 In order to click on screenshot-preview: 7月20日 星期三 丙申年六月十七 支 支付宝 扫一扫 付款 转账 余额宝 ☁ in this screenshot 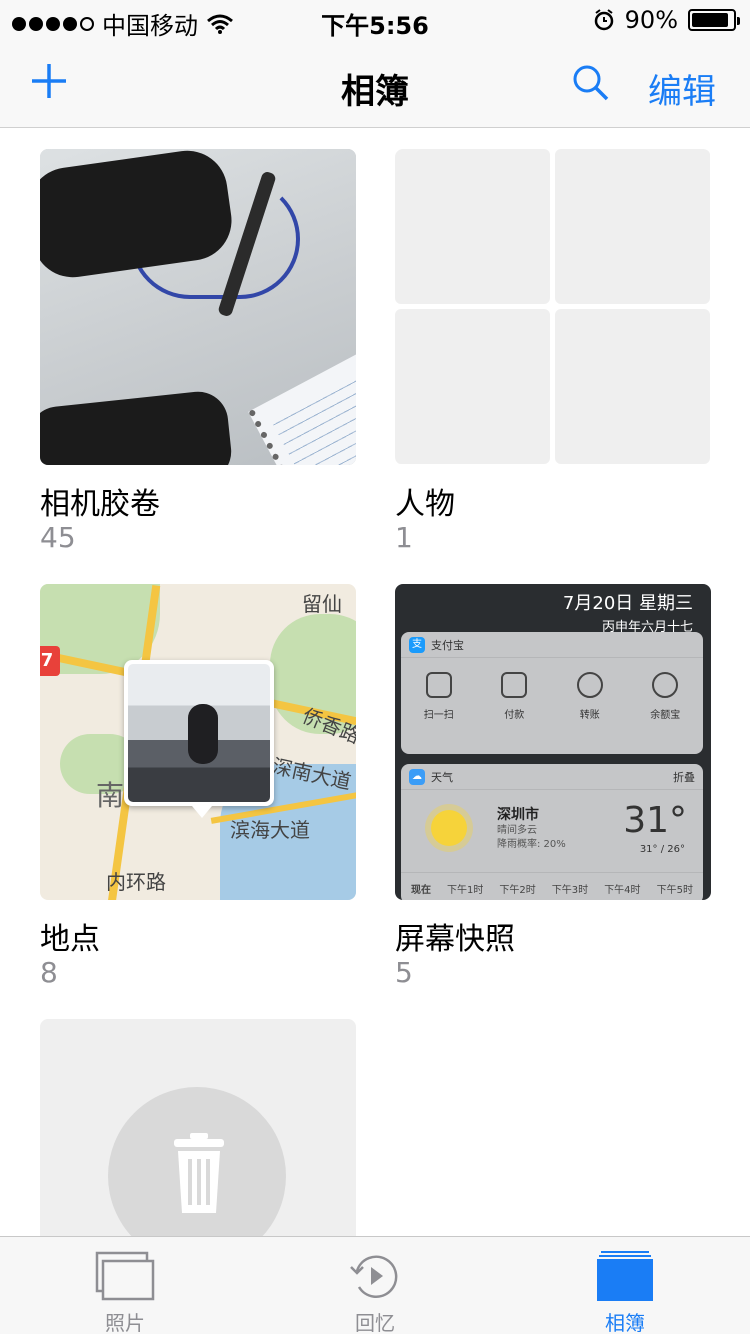, I will do `click(553, 742)`.